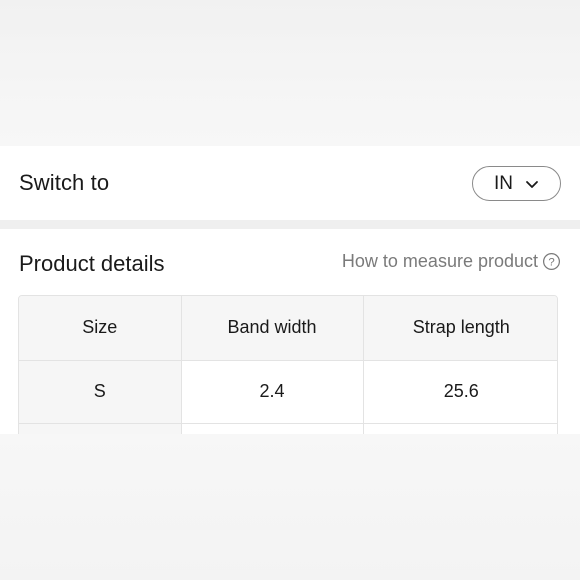 Image resolution: width=580 pixels, height=580 pixels. What do you see at coordinates (503, 183) in the screenshot?
I see `unit-dropdown-value: IN` at bounding box center [503, 183].